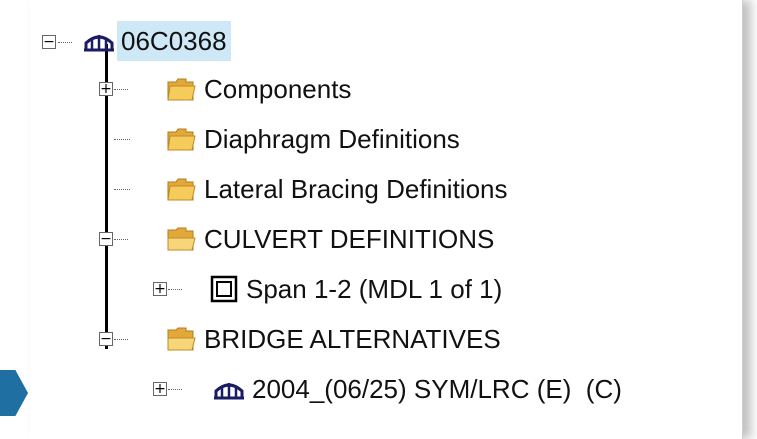  What do you see at coordinates (374, 289) in the screenshot?
I see `tree-node-label: Span 1-2 (MDL 1 of 1)` at bounding box center [374, 289].